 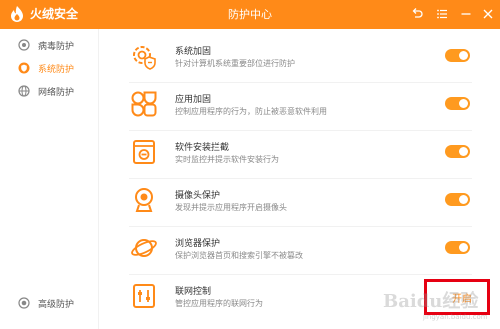 I want to click on app-hardening-toggle, so click(x=457, y=103).